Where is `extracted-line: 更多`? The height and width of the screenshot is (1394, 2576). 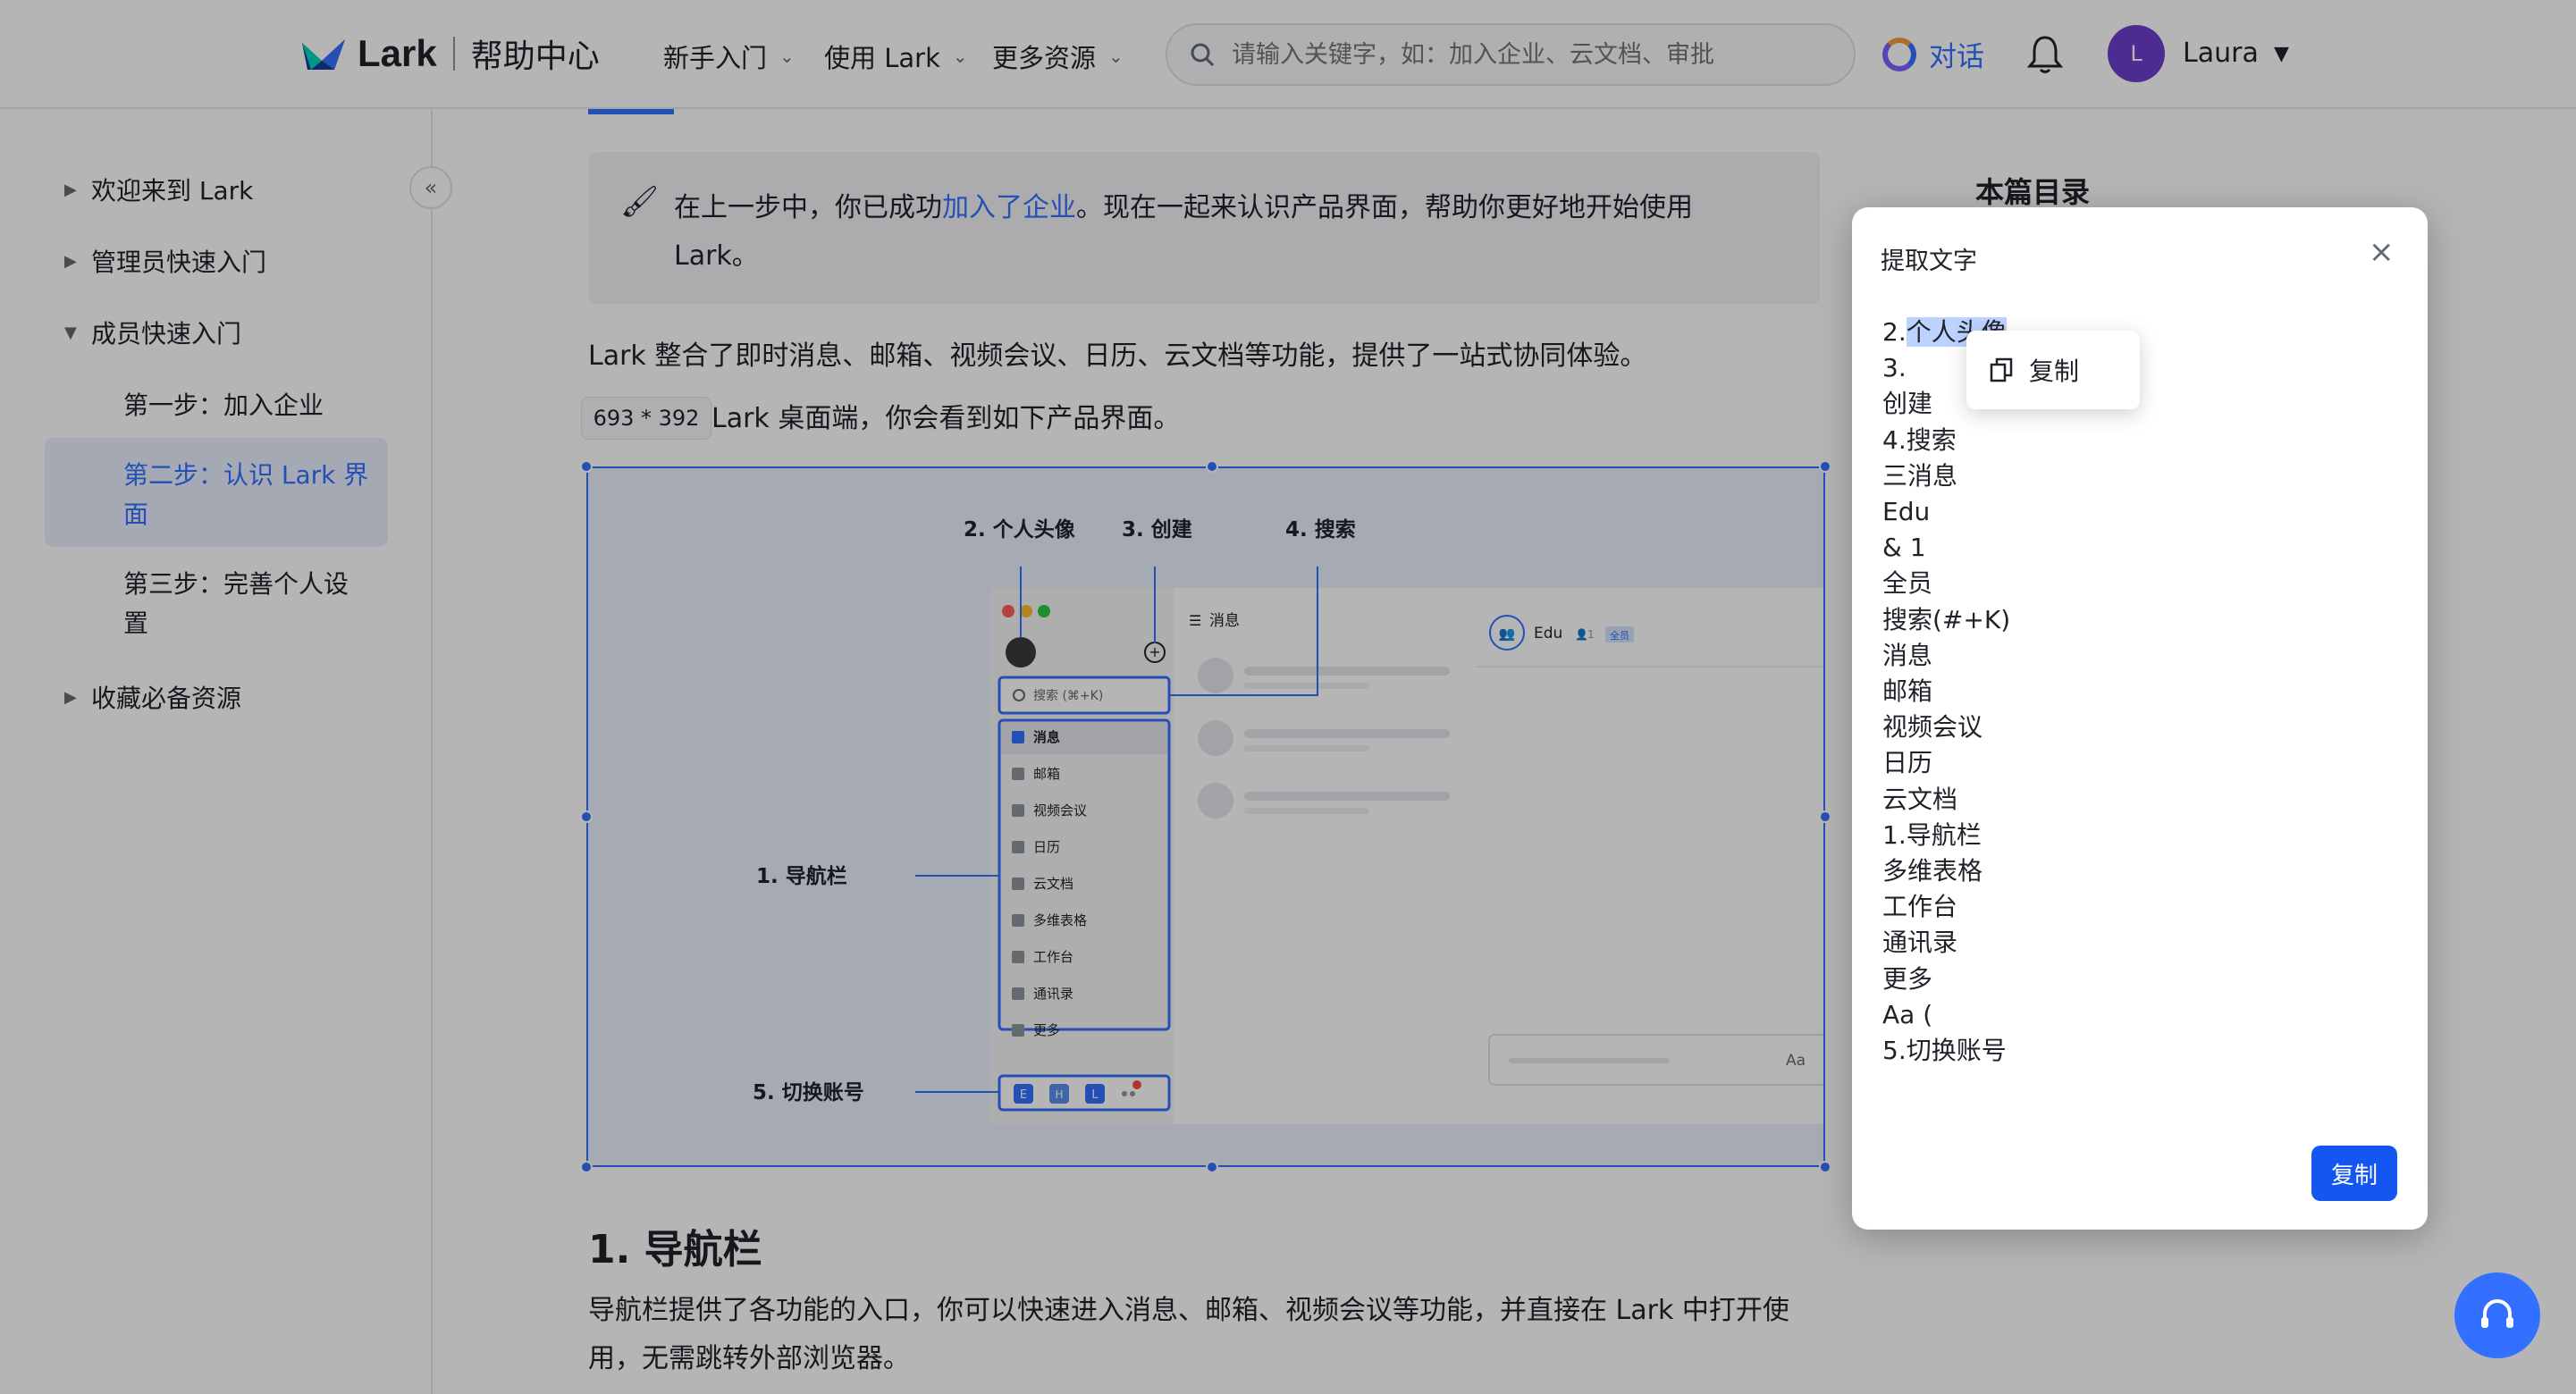
extracted-line: 更多 is located at coordinates (1946, 980).